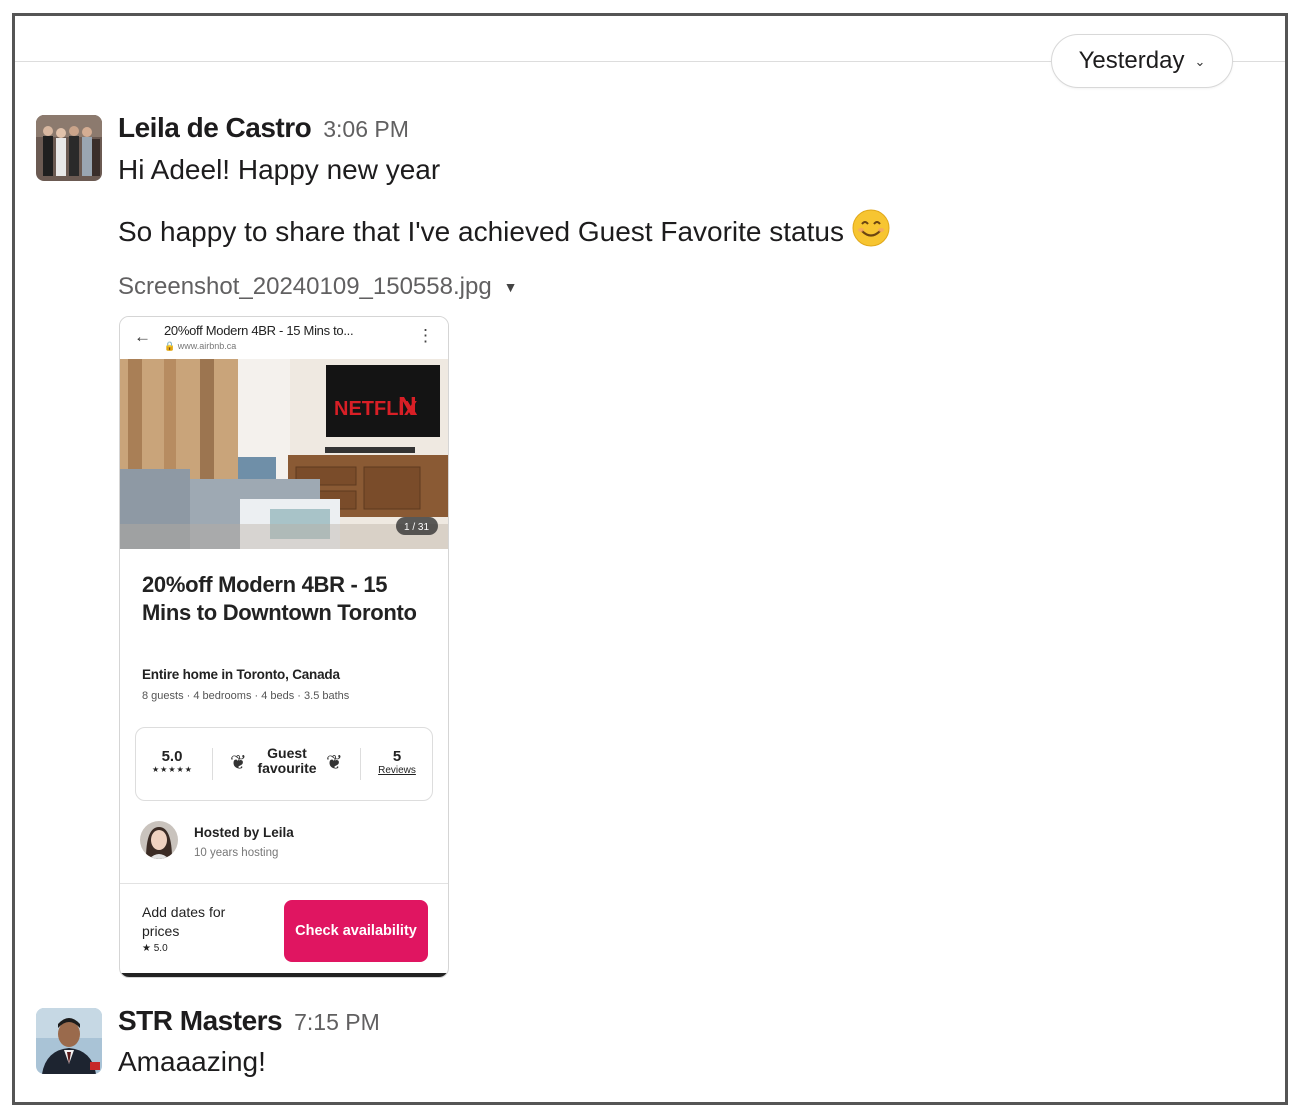 The width and height of the screenshot is (1297, 1107). Describe the element at coordinates (172, 756) in the screenshot. I see `rating-value: 5.0` at that location.